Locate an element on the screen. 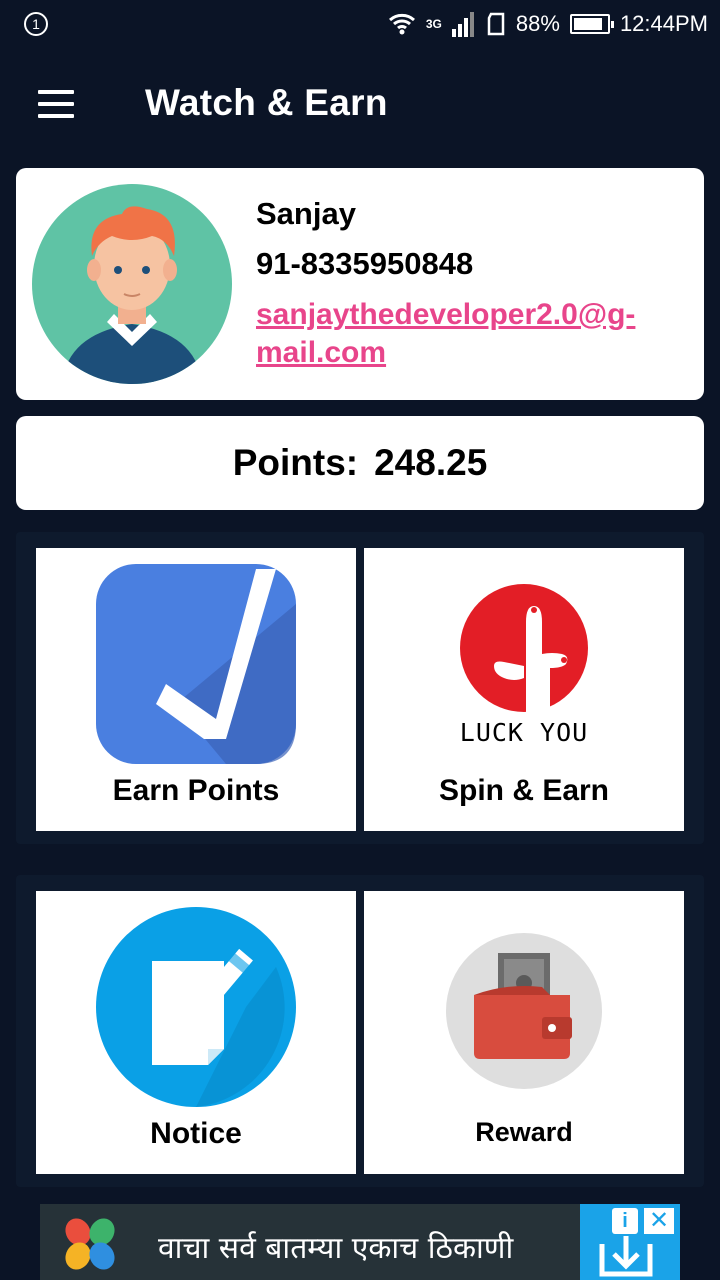  notice-label: Notice is located at coordinates (196, 1133).